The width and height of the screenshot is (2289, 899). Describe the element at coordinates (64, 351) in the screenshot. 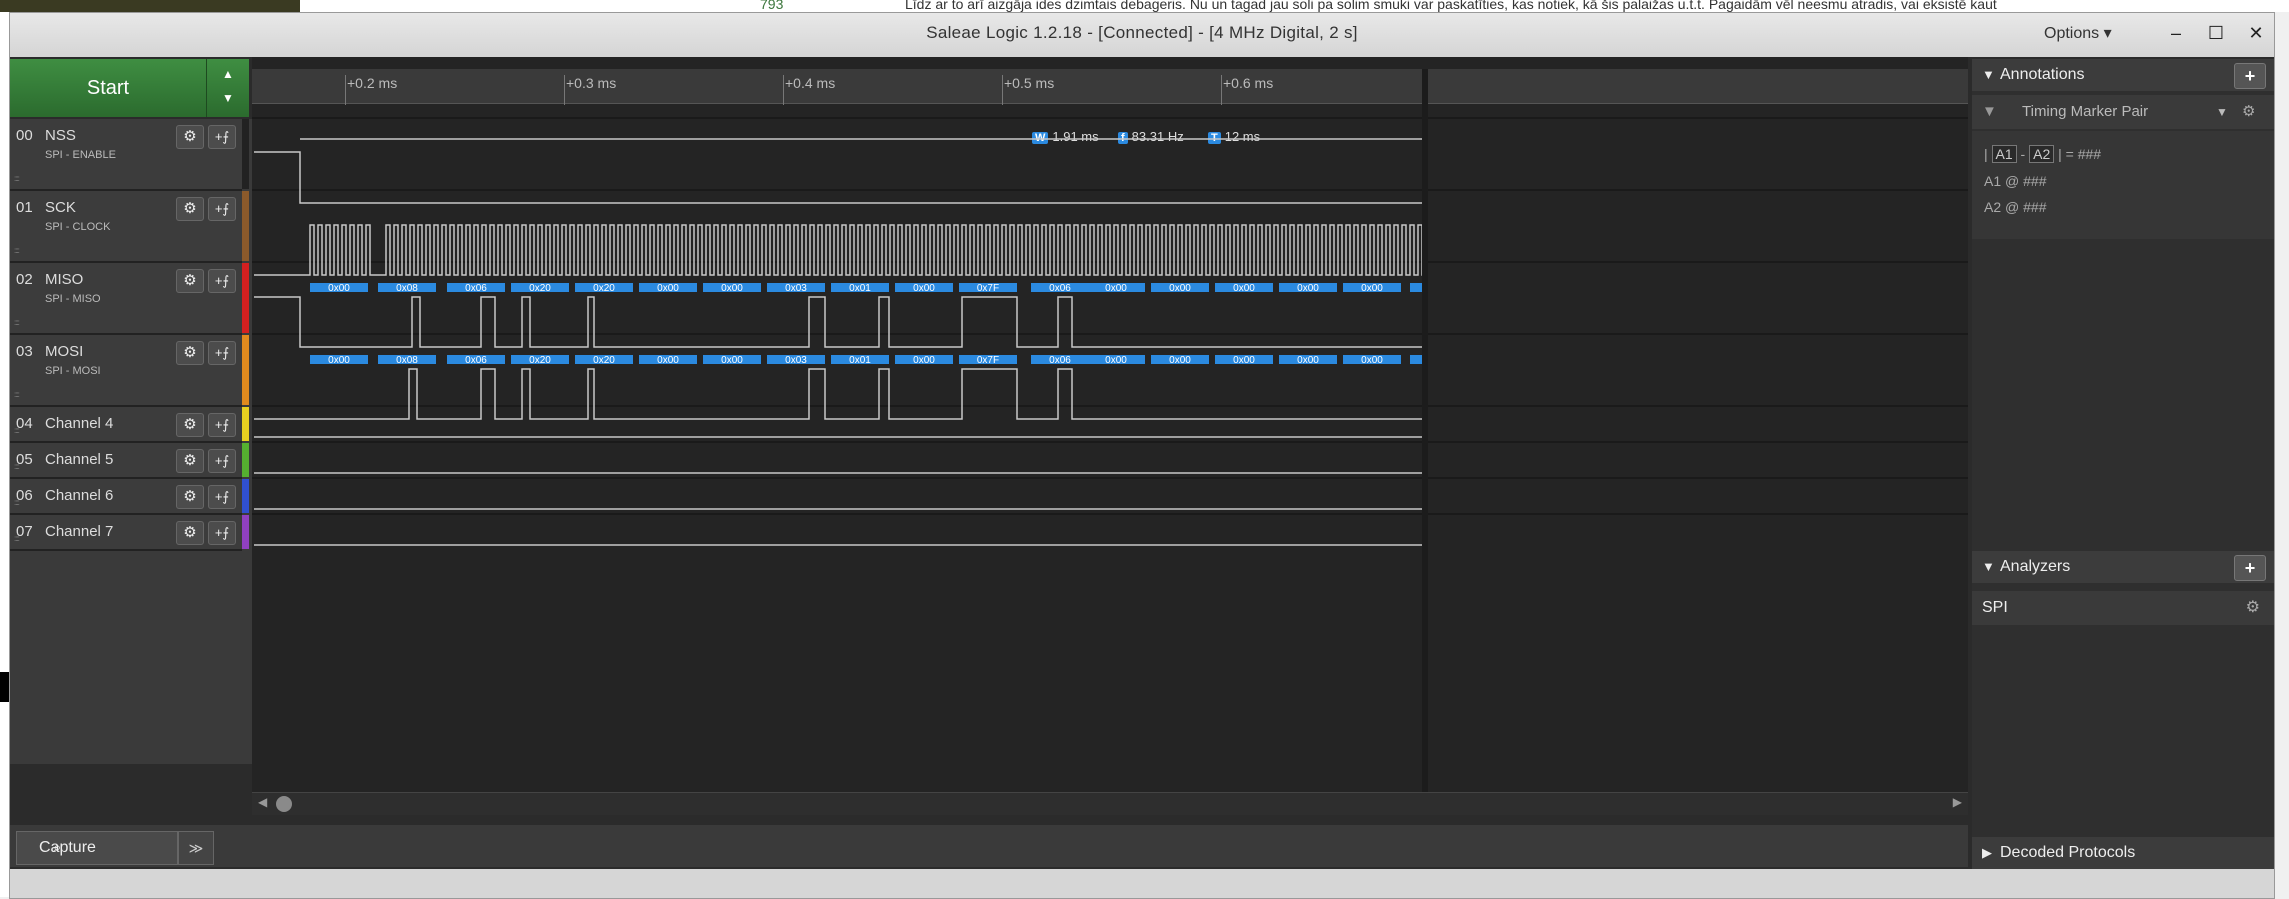

I see `channel-name: MOSI` at that location.